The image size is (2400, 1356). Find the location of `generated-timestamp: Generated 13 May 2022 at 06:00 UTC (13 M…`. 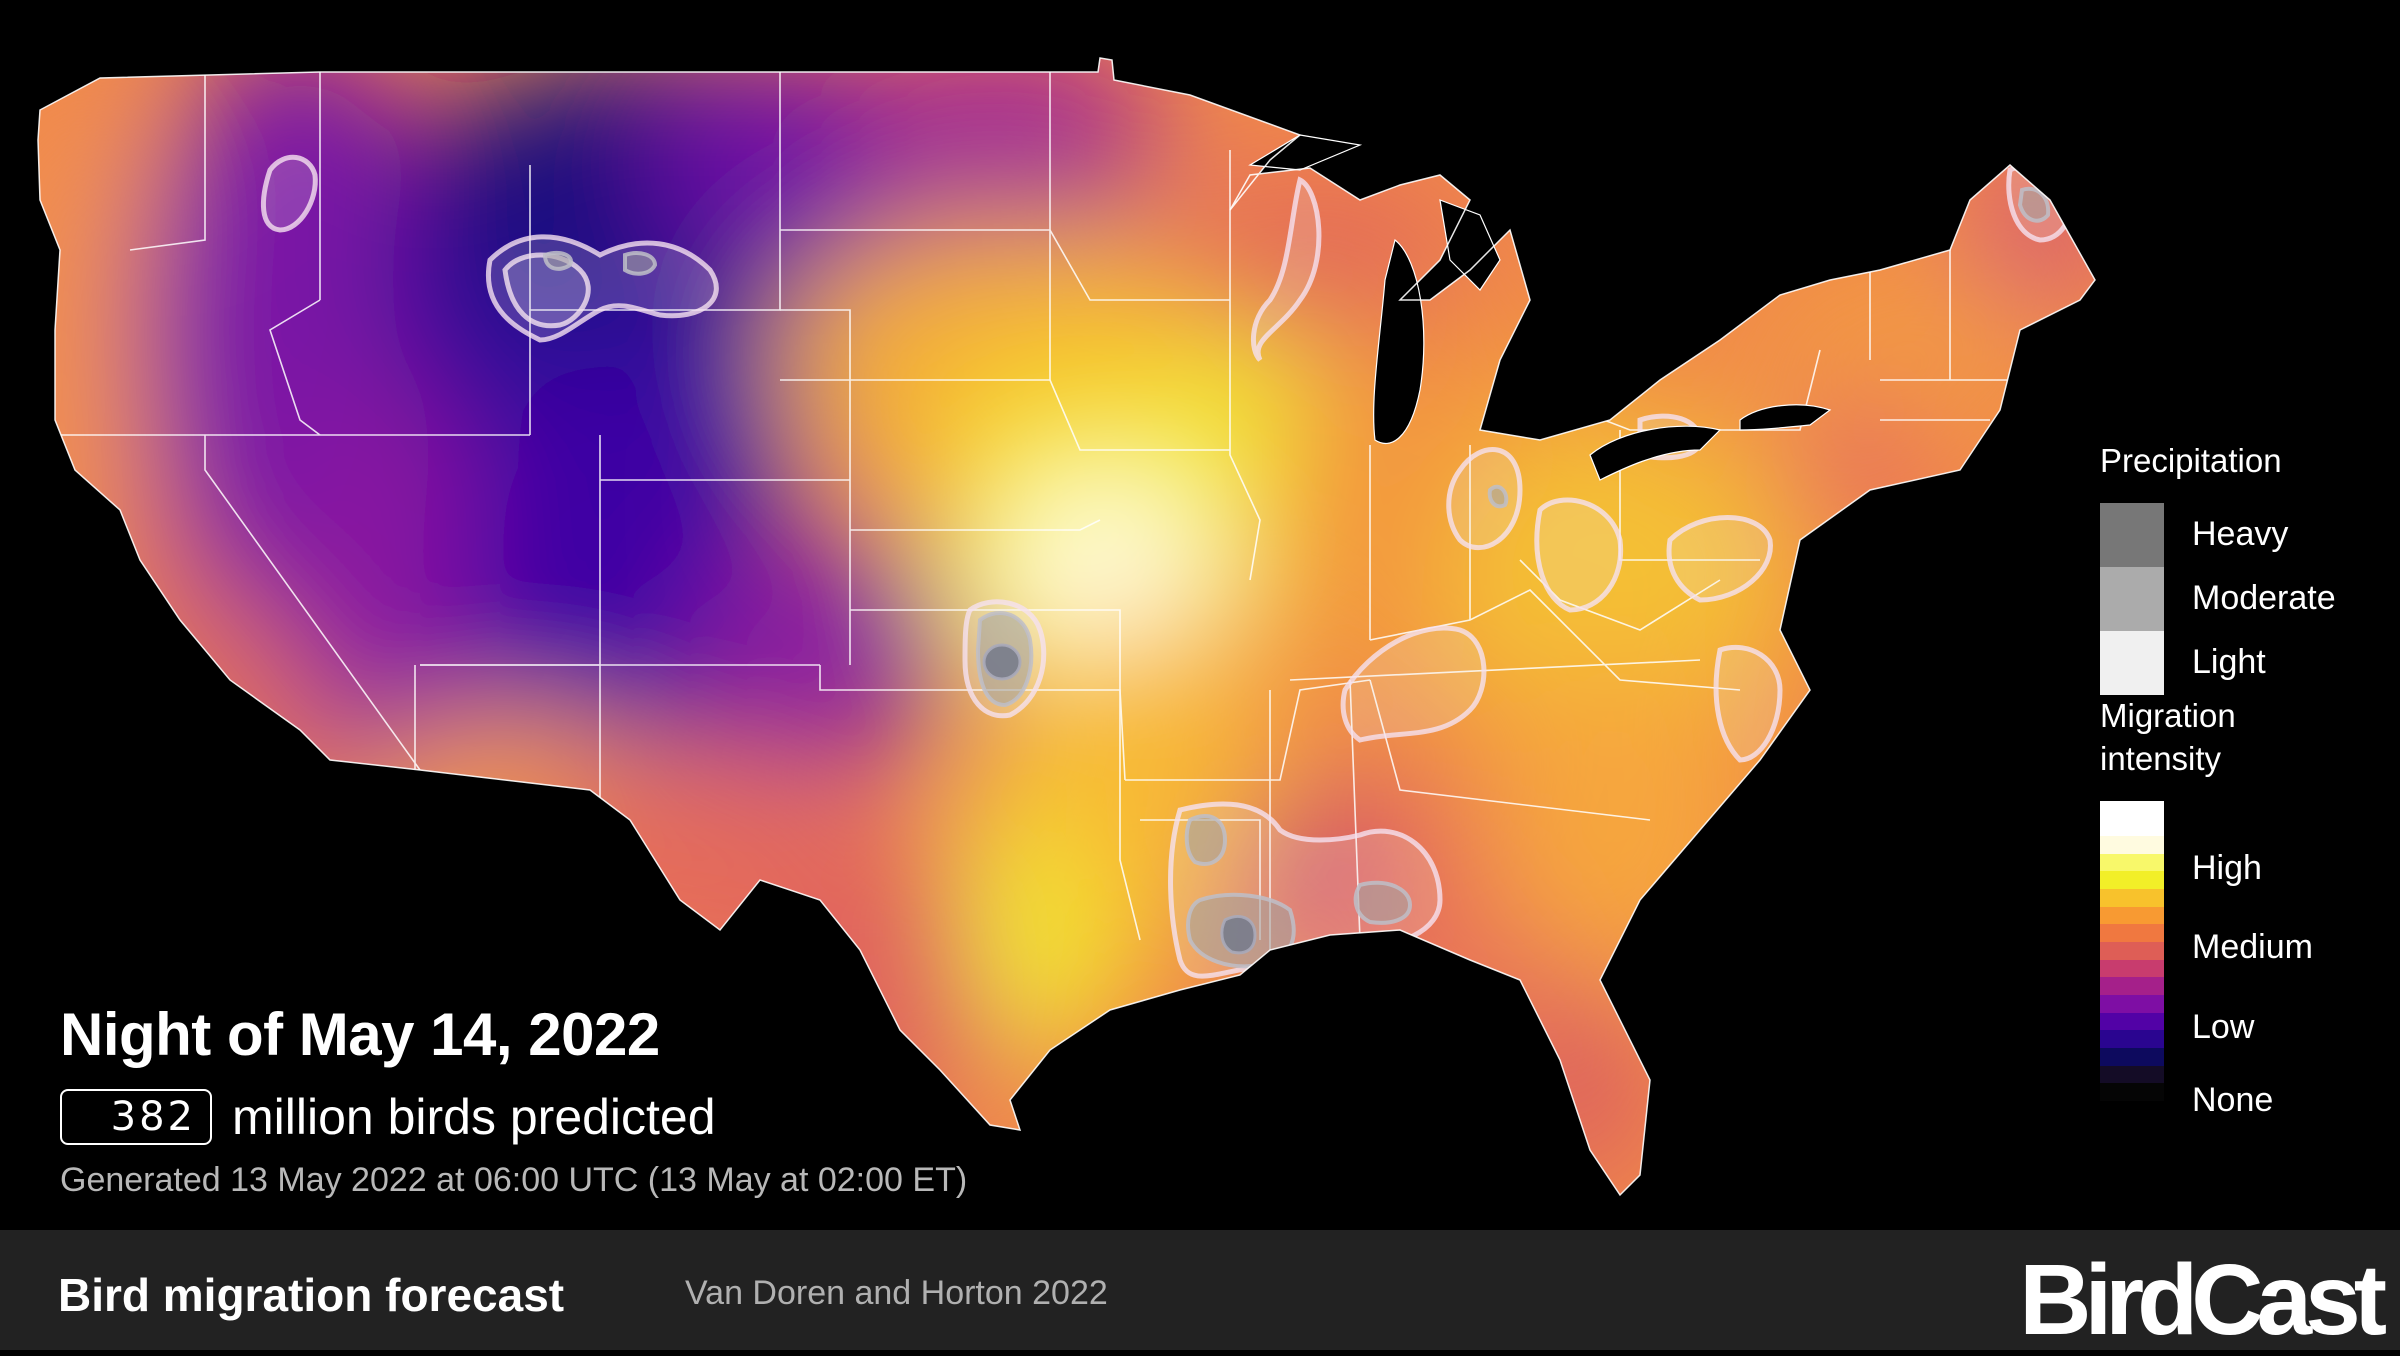

generated-timestamp: Generated 13 May 2022 at 06:00 UTC (13 M… is located at coordinates (514, 1180).